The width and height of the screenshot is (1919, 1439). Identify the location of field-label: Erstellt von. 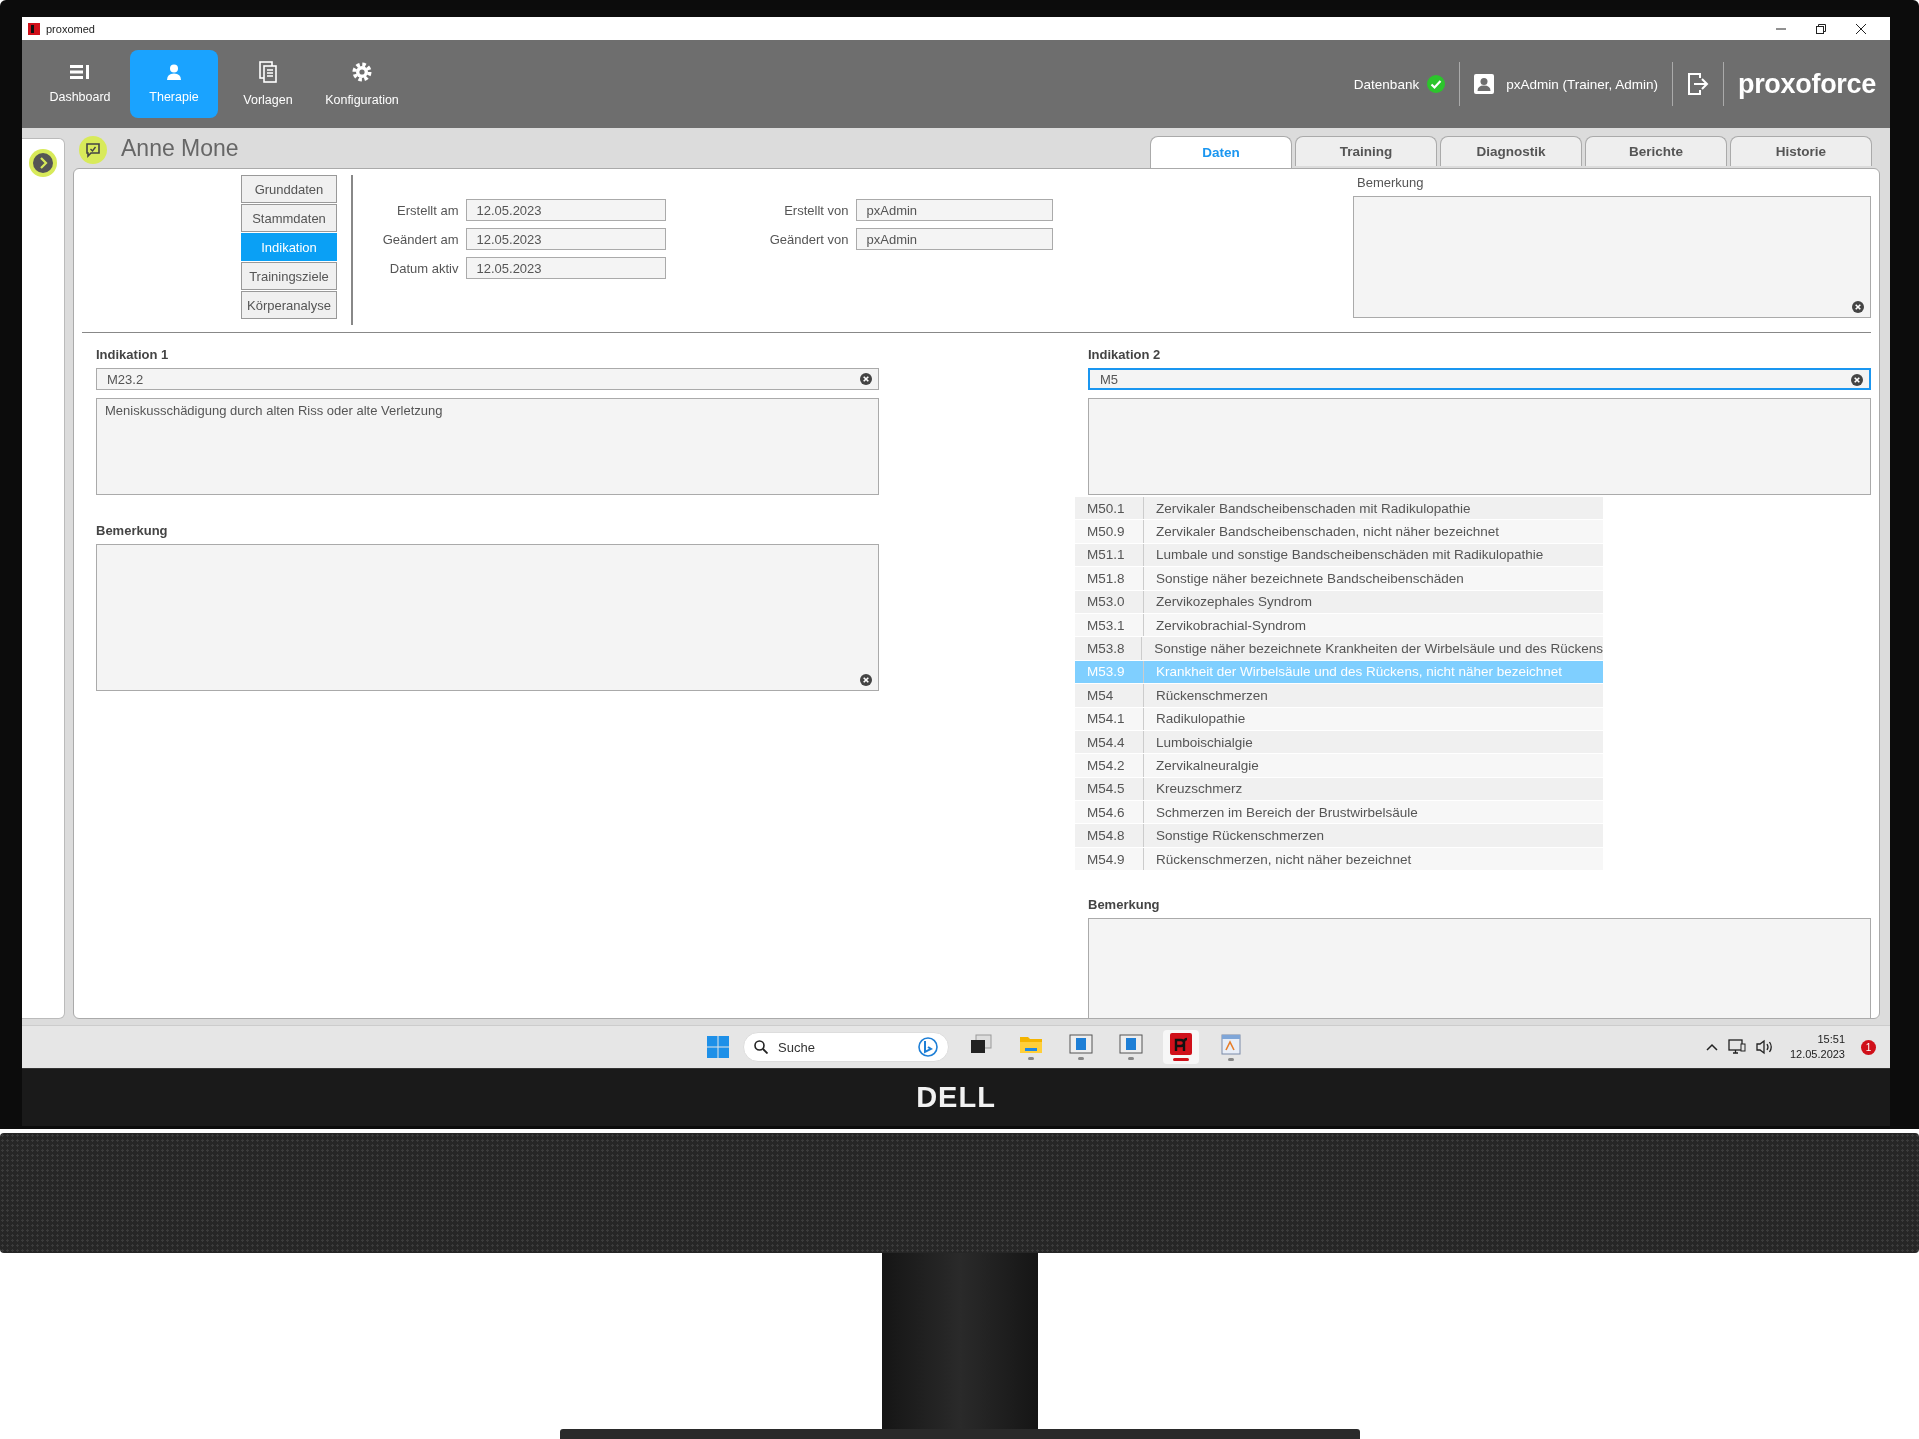
(816, 210).